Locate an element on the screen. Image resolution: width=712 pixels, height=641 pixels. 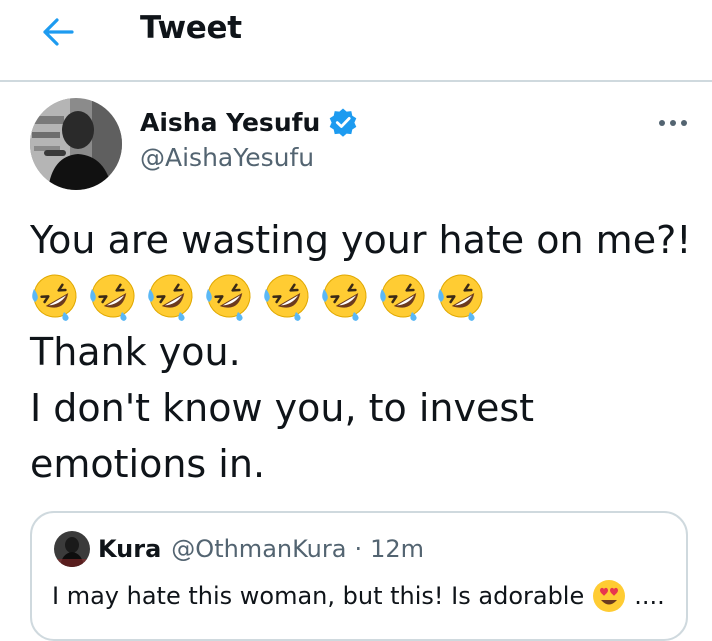
author-name: Aisha Yesufu is located at coordinates (230, 122).